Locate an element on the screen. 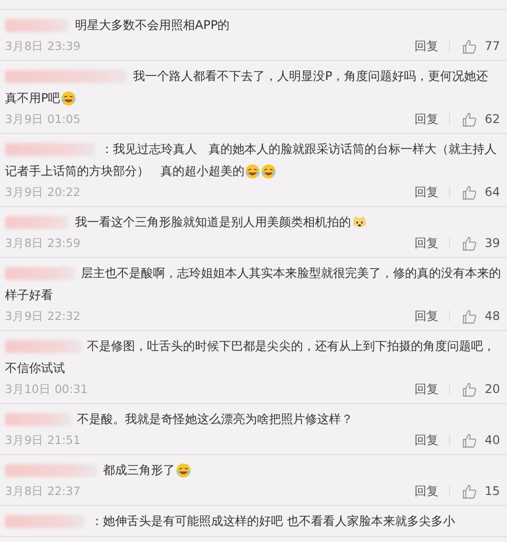  like-count: 77 is located at coordinates (492, 46).